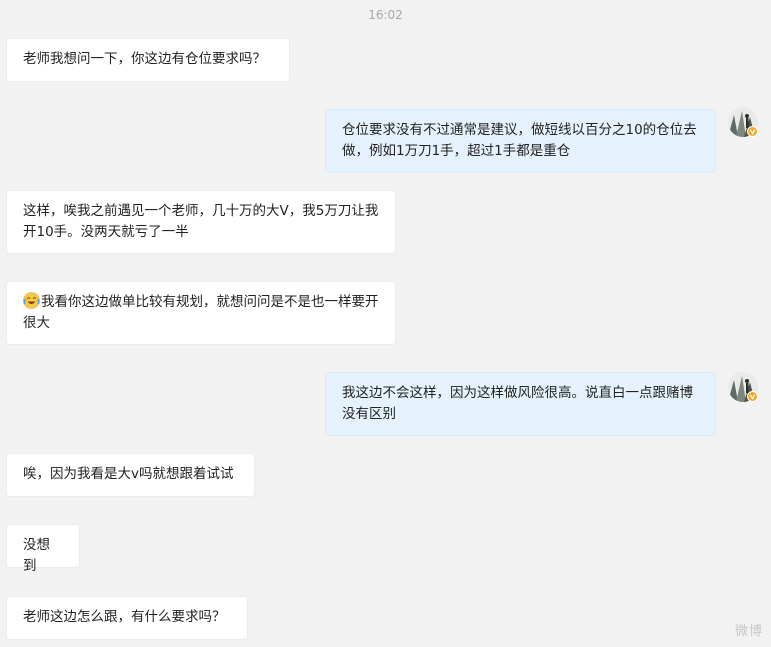  I want to click on message-bubble-incoming: 老师这边怎么跟，有什么要求吗？, so click(127, 618).